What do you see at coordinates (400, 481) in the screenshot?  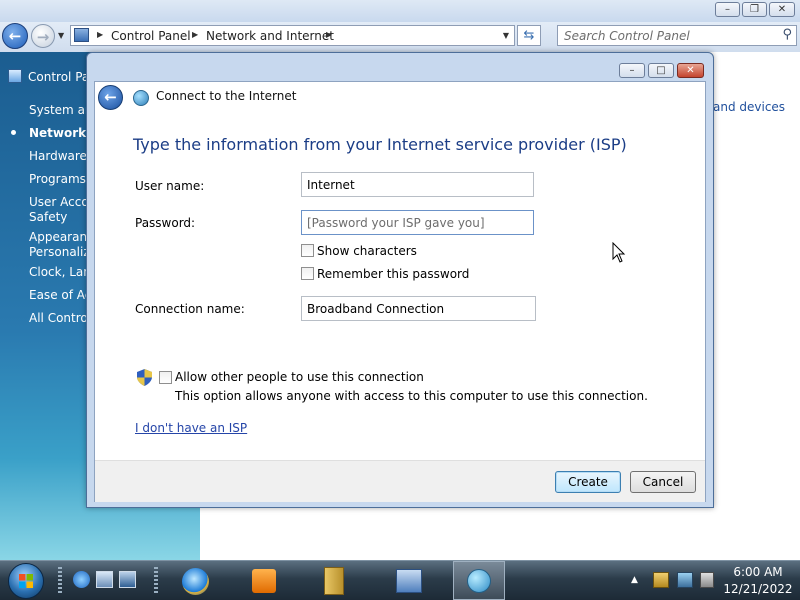 I see `dialog-footer: Create Cancel` at bounding box center [400, 481].